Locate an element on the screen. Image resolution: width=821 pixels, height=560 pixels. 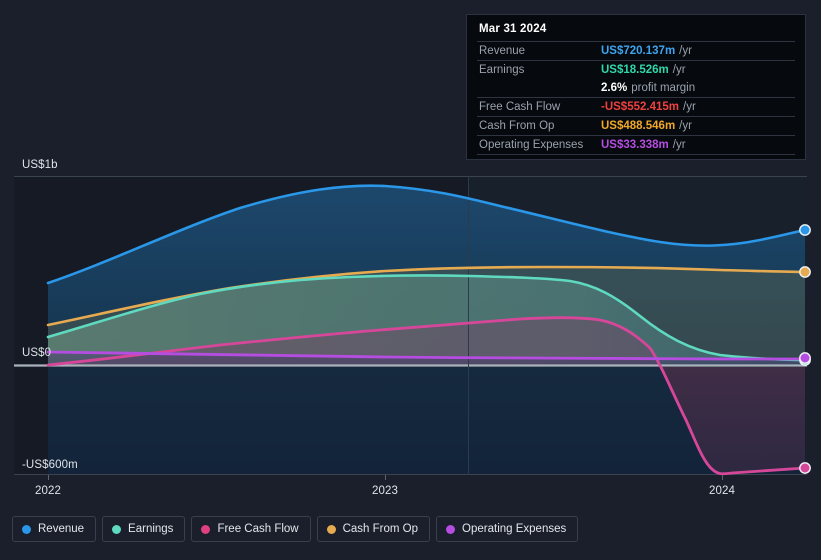
tooltip-value-revenue: US$720.137m is located at coordinates (638, 51).